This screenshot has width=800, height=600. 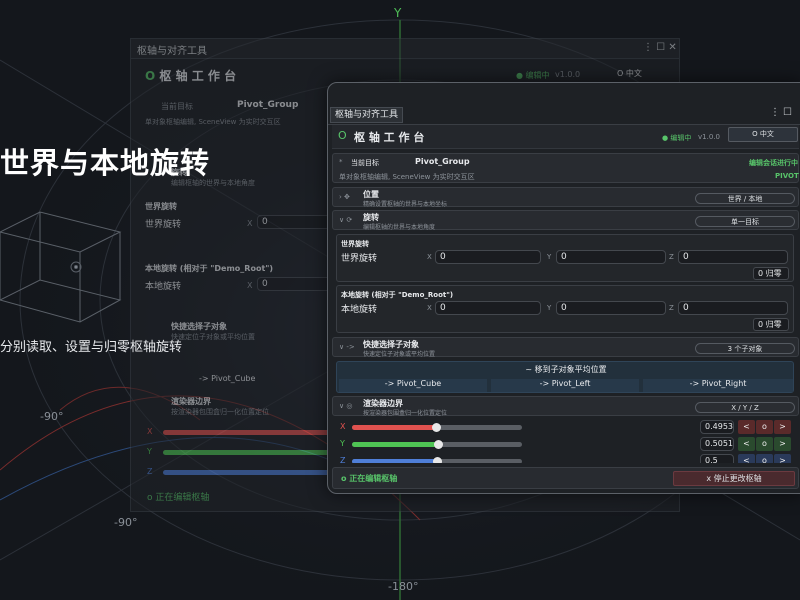 I want to click on back-lang: O 中文, so click(x=629, y=73).